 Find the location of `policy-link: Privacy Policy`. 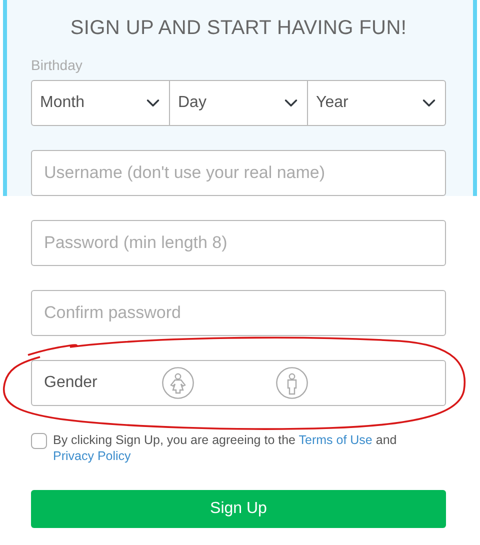

policy-link: Privacy Policy is located at coordinates (92, 456).